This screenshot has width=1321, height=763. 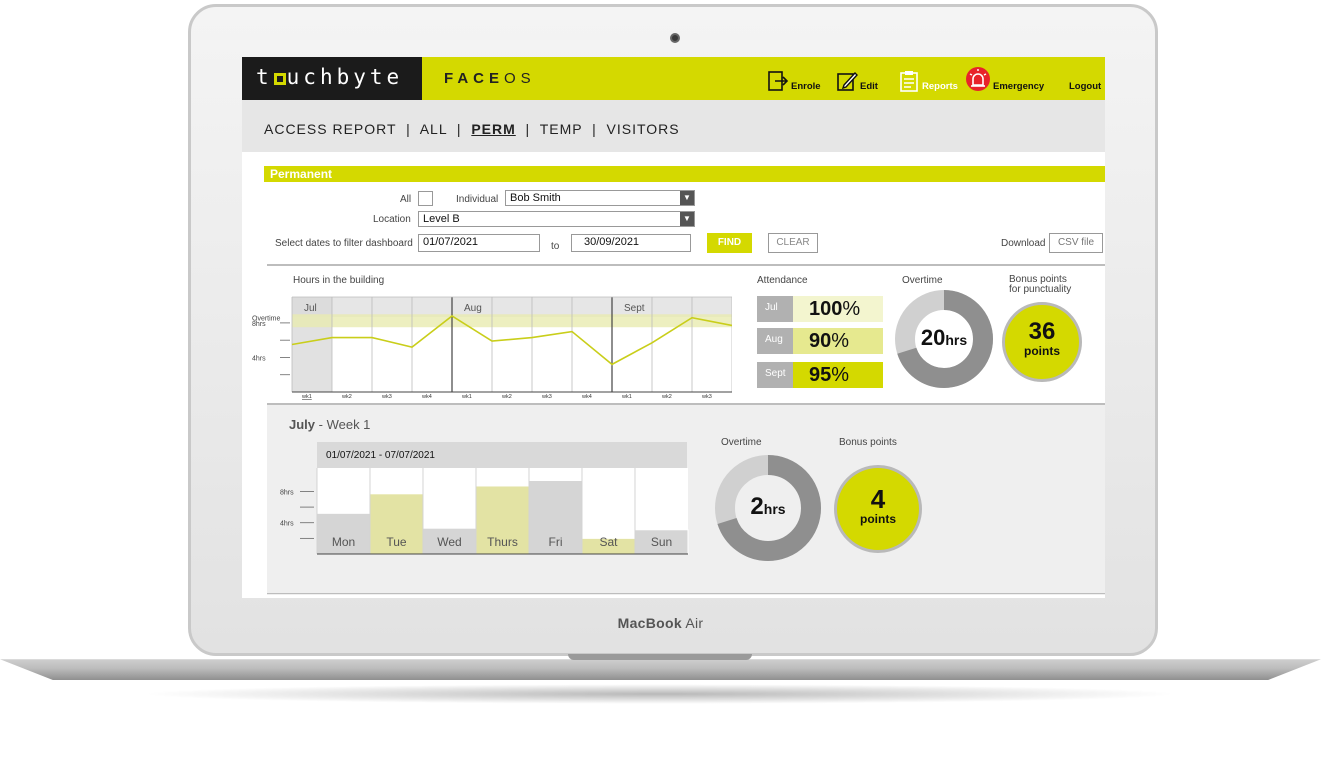 I want to click on attendance-row-jul: Jul 100%, so click(x=820, y=309).